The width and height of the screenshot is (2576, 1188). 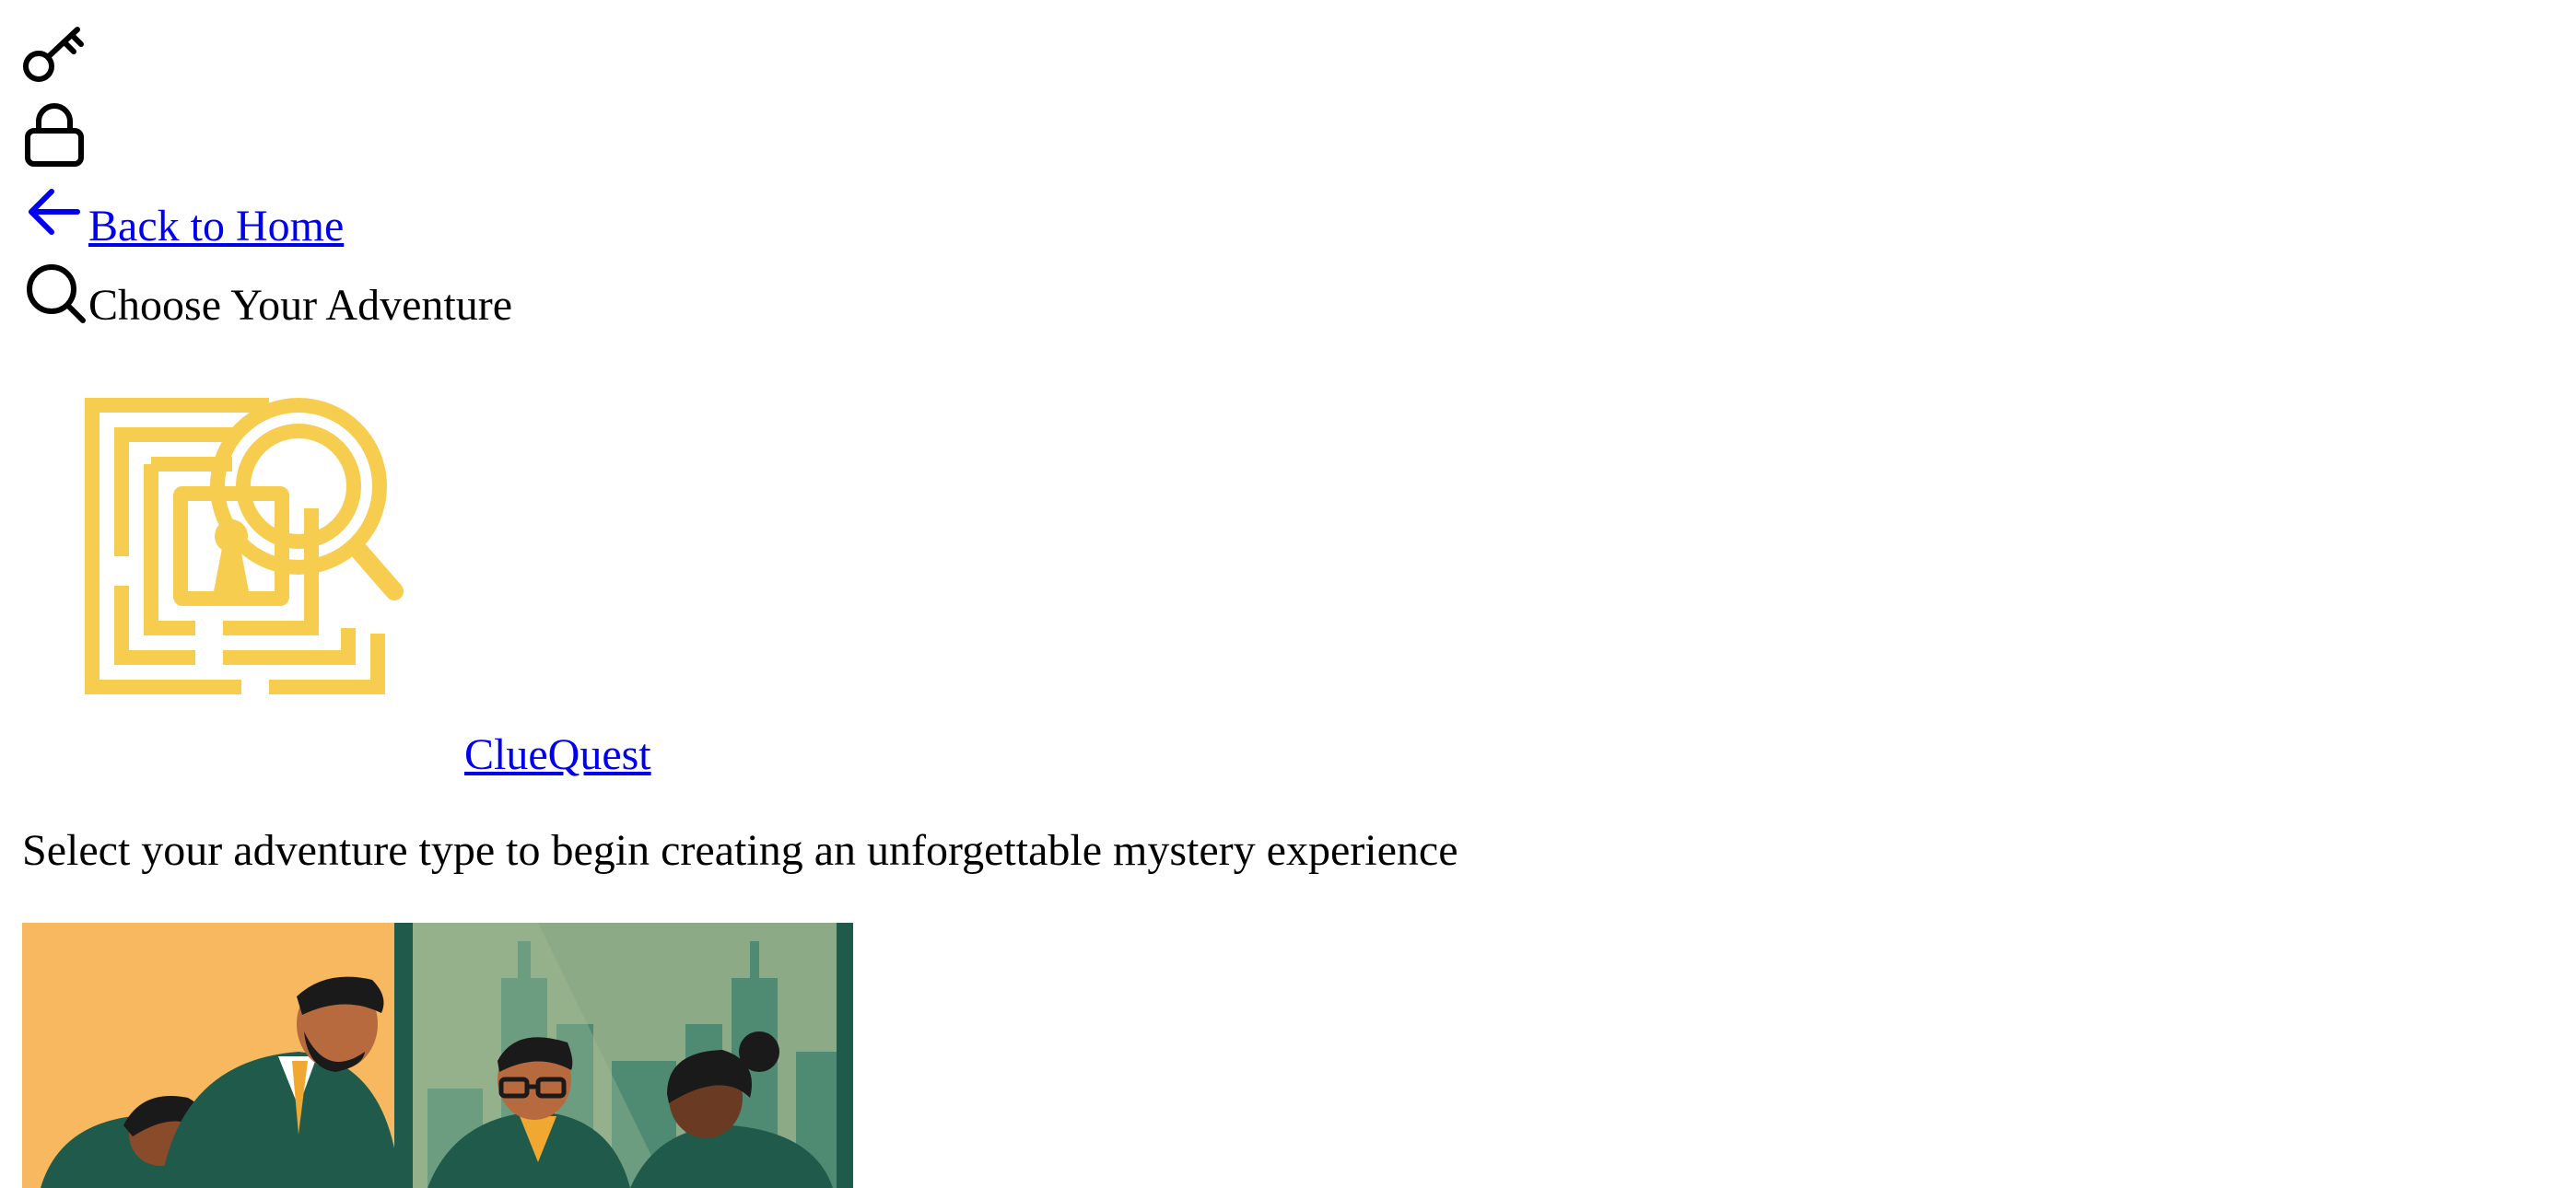 What do you see at coordinates (437, 1055) in the screenshot?
I see `team-illustration` at bounding box center [437, 1055].